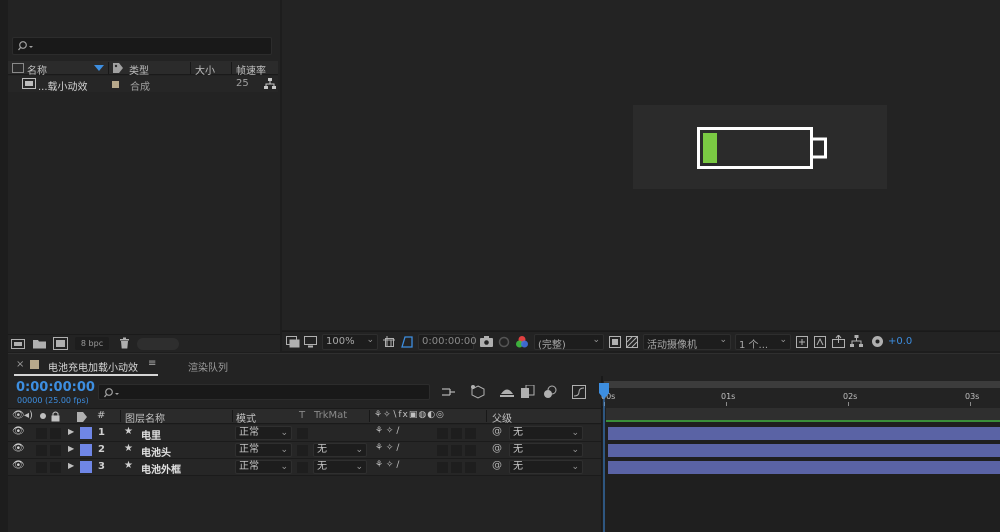 The height and width of the screenshot is (532, 1000). I want to click on transparency-grid-icon, so click(632, 342).